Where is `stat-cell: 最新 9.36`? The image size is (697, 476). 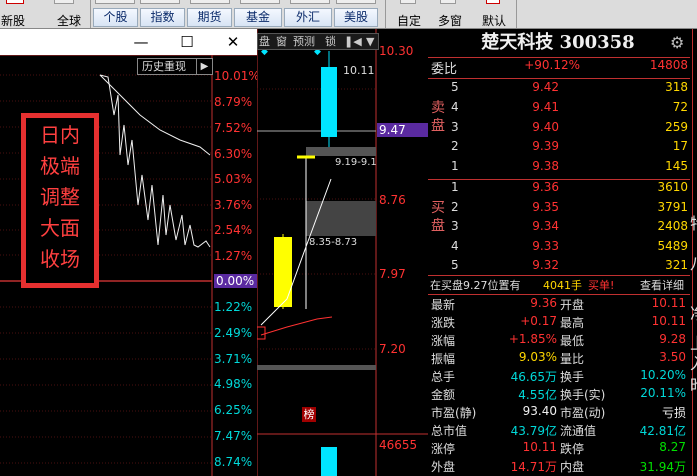 stat-cell: 最新 9.36 is located at coordinates (494, 304).